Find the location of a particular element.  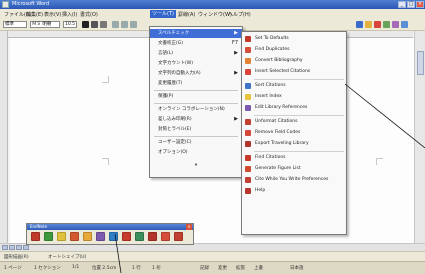

submenu-callout-line is located at coordinates (384, 116).